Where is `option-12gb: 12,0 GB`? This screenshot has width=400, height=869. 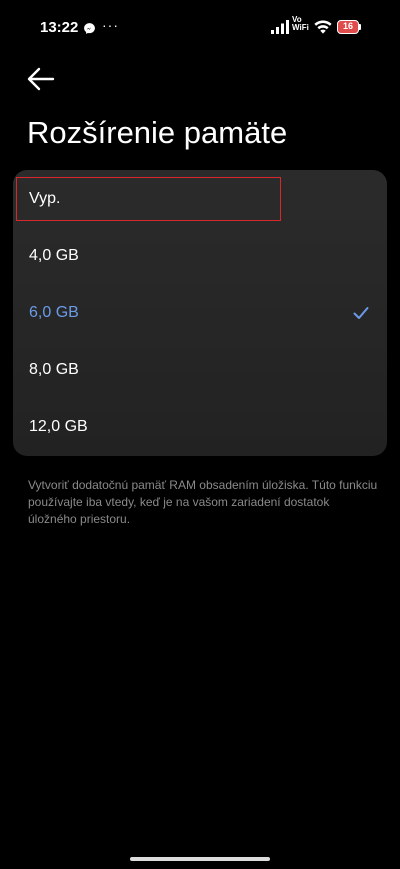
option-12gb: 12,0 GB is located at coordinates (200, 426).